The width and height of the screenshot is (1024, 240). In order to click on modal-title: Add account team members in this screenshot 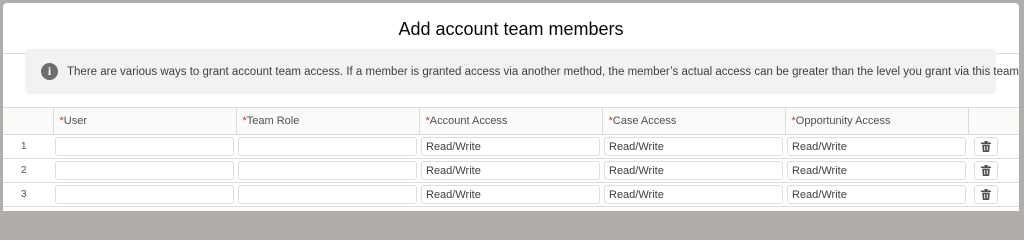, I will do `click(511, 28)`.